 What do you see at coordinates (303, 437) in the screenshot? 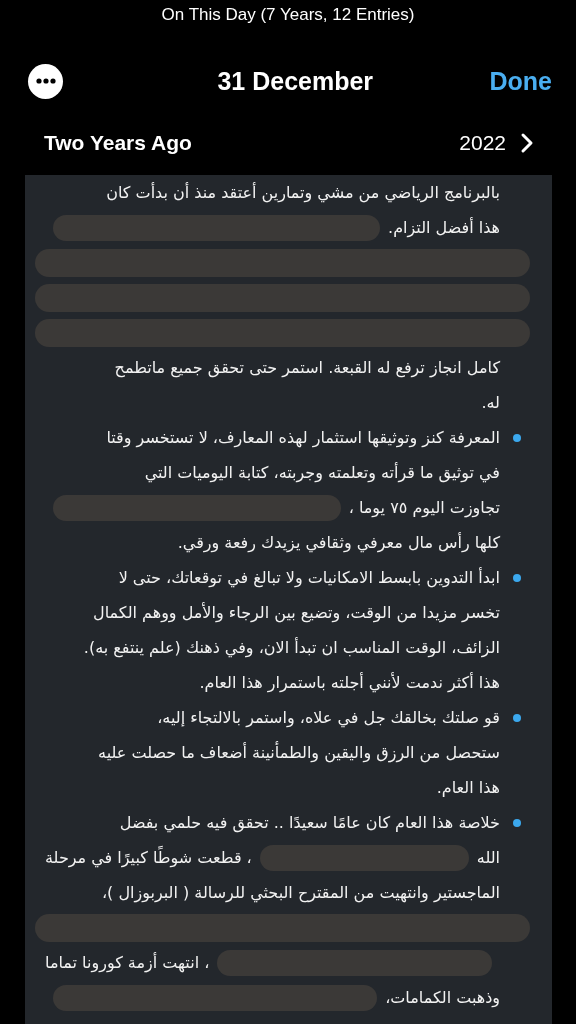
I see `entry-text: المعرفة كنز وتوثيقها استثمار لهذه المعارف، لا تستخسر وقتا` at bounding box center [303, 437].